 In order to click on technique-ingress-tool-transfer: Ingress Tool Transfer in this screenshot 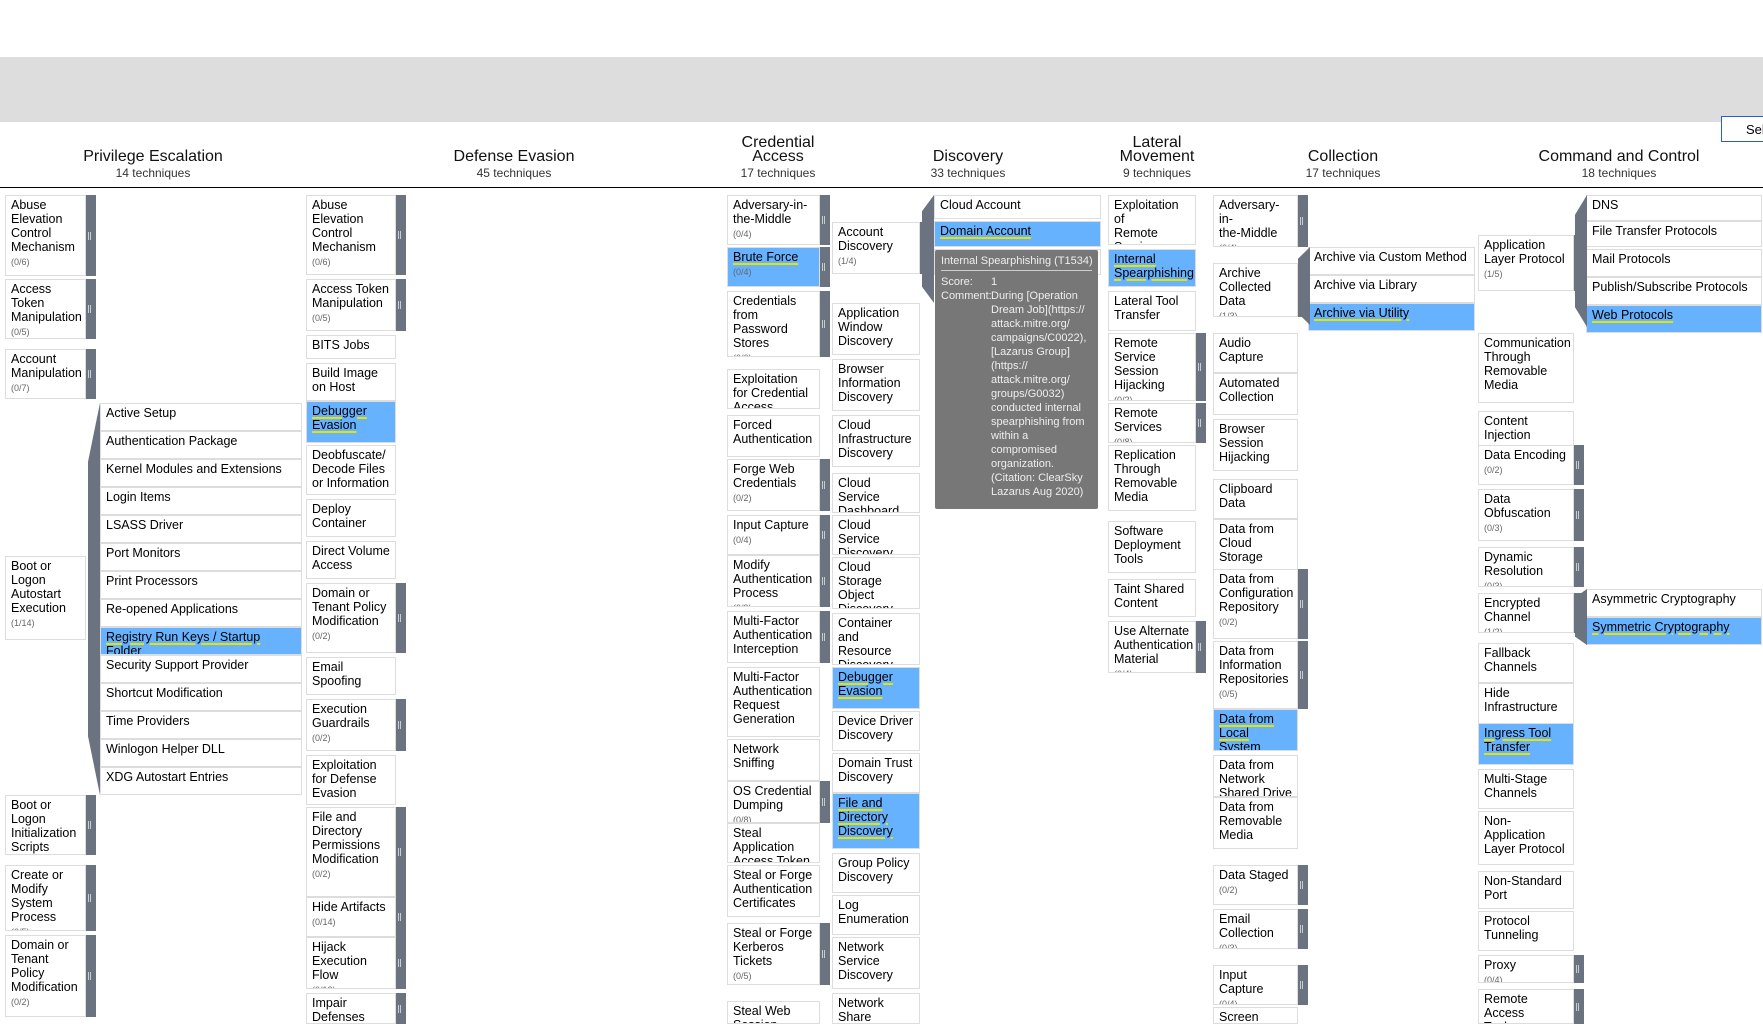, I will do `click(1526, 744)`.